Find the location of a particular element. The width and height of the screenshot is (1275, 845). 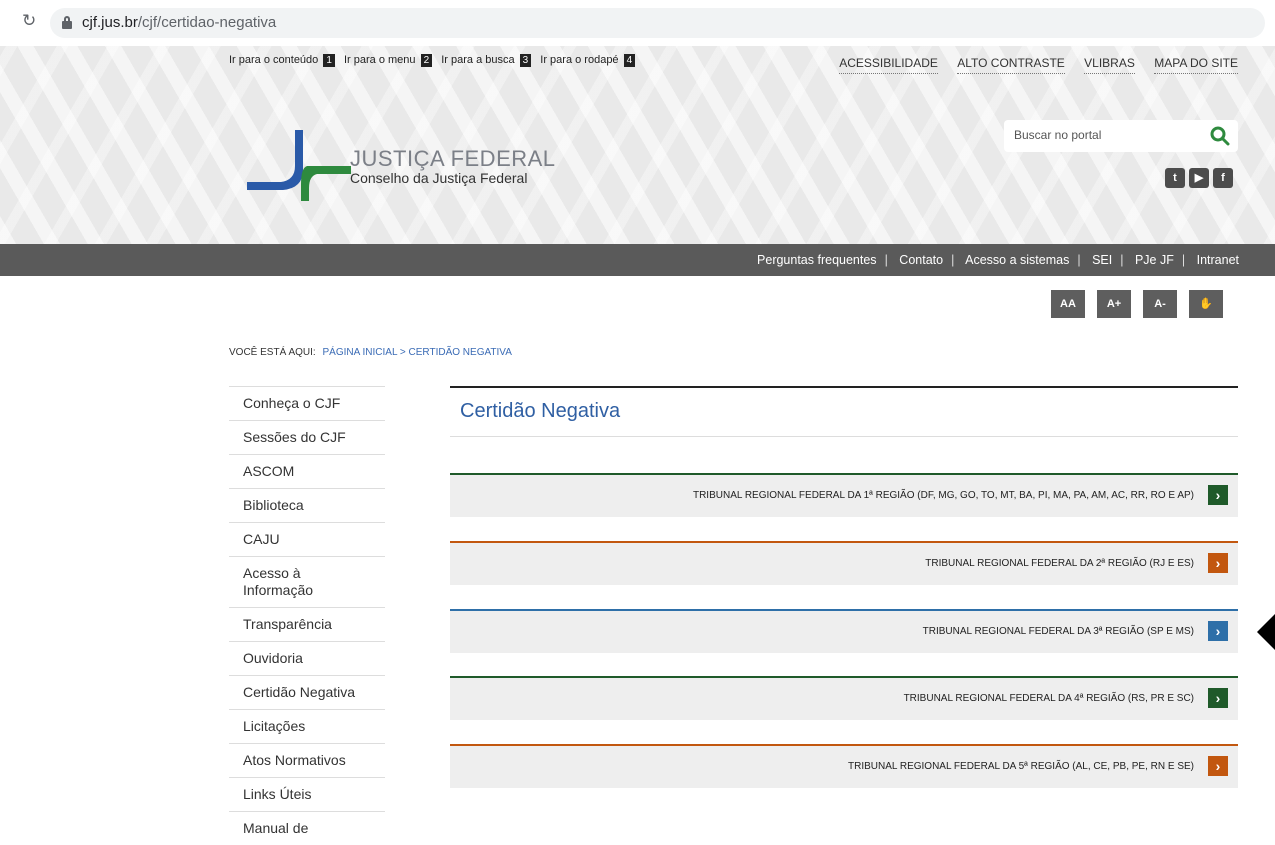

sidebar-item-atos-normativos: Atos Normativos is located at coordinates (307, 760).